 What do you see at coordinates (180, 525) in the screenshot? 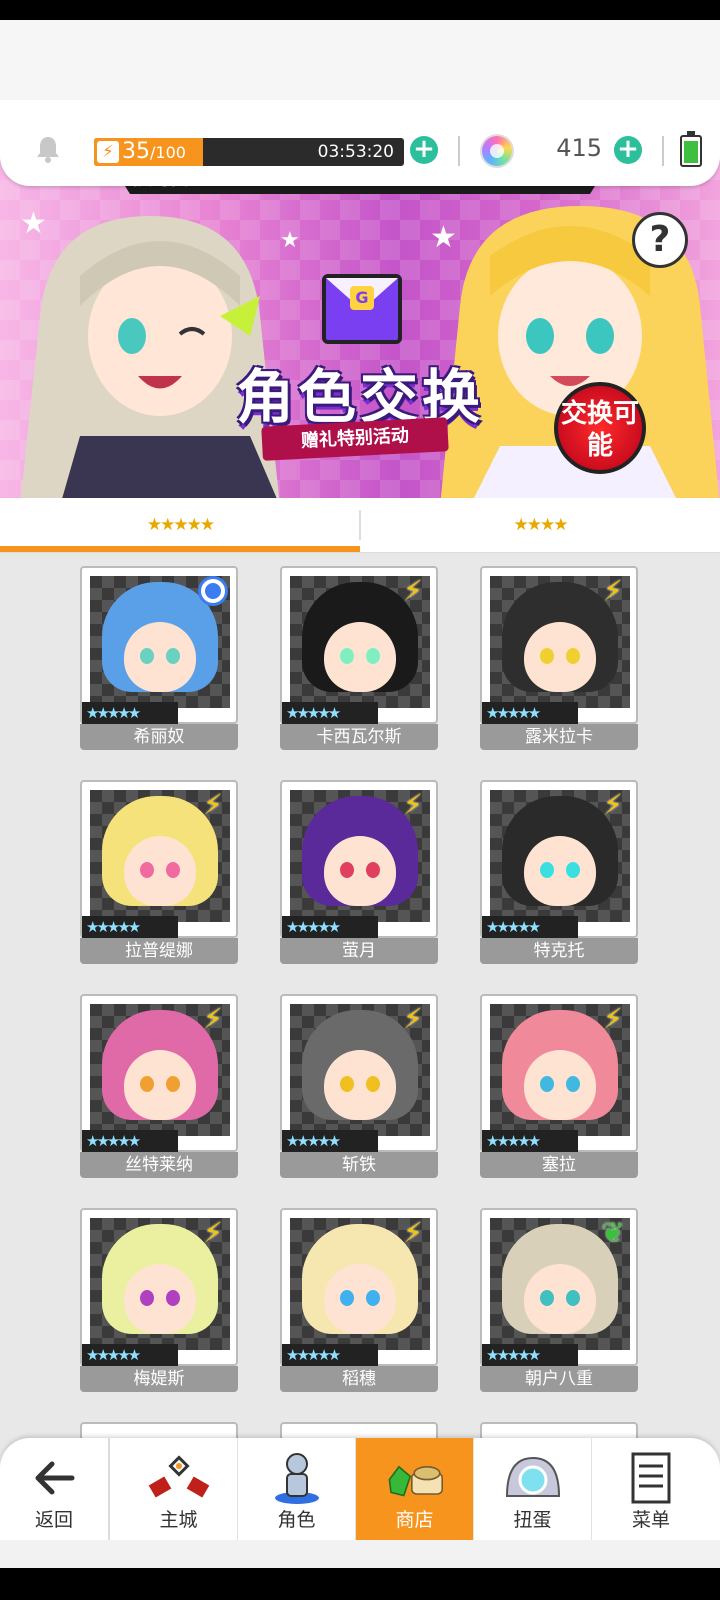
I see `tab-five-star: ★★★★★` at bounding box center [180, 525].